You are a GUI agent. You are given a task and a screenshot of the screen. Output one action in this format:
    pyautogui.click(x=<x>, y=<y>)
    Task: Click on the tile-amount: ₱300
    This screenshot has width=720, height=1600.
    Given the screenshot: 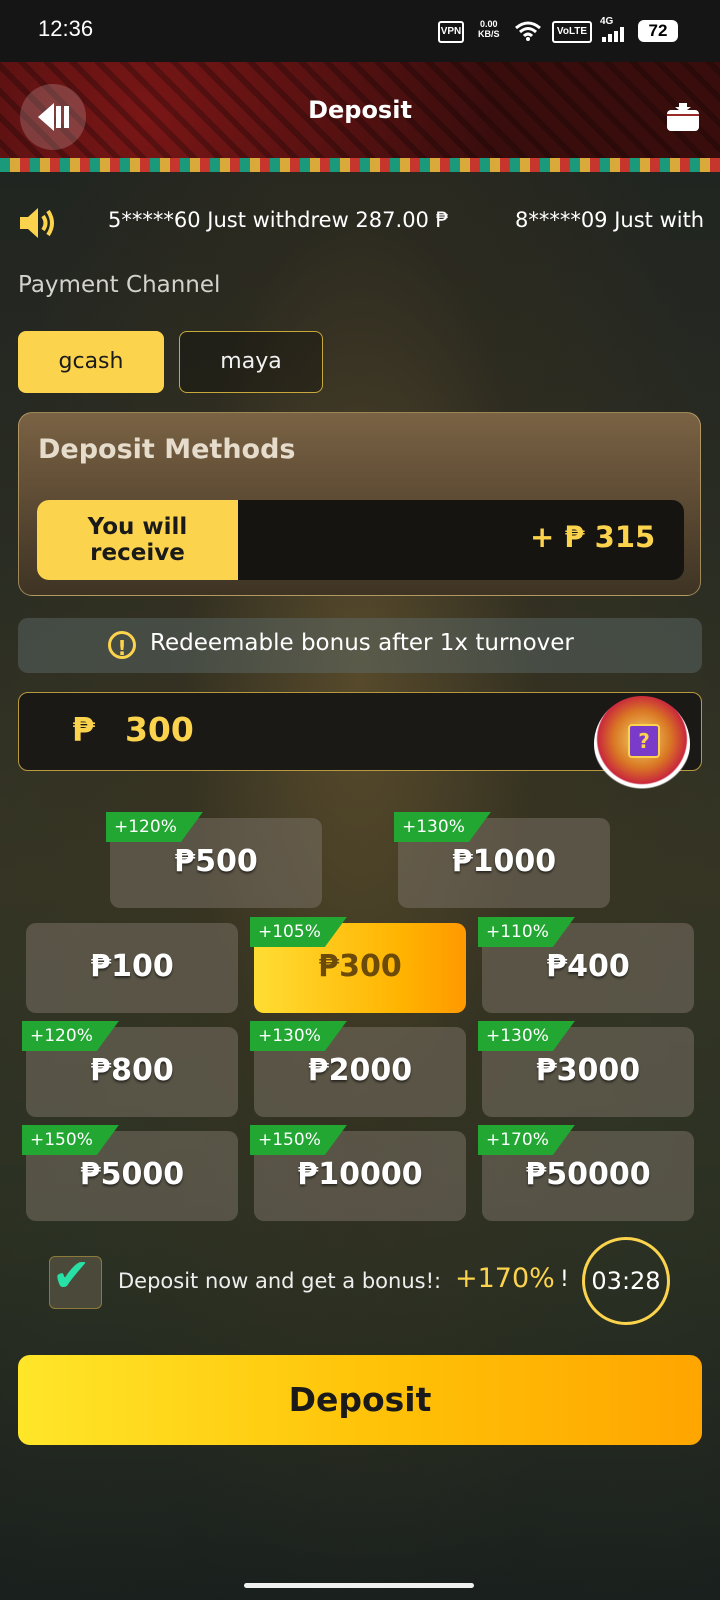 What is the action you would take?
    pyautogui.click(x=360, y=966)
    